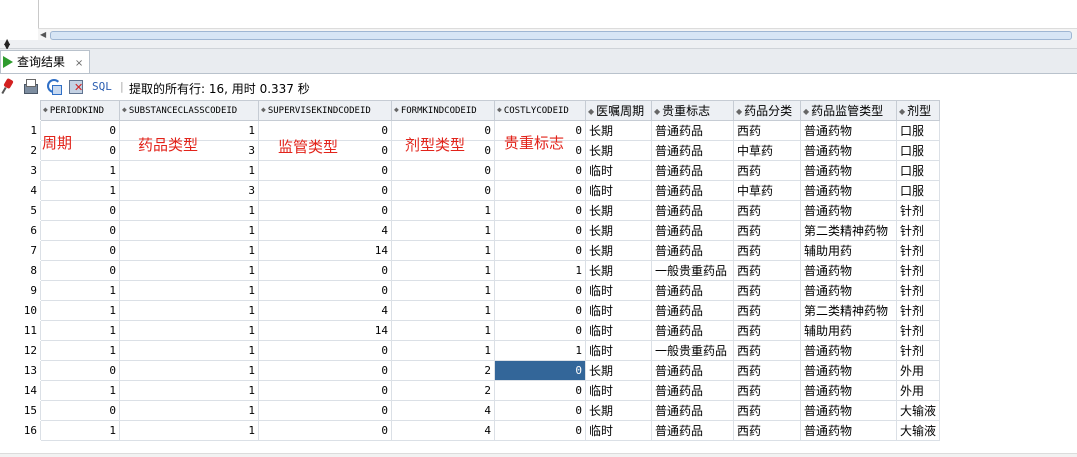  I want to click on sql-button: SQL, so click(102, 86).